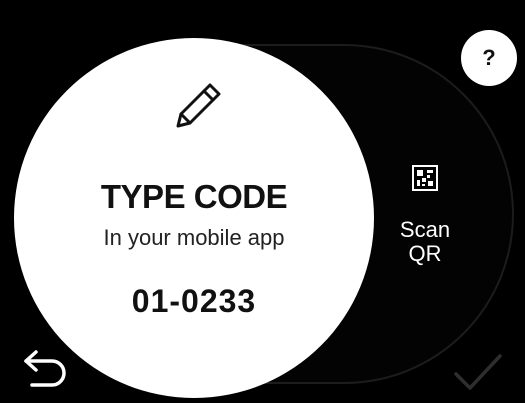 This screenshot has width=525, height=403. I want to click on scan-qr-button: Scan QR, so click(432, 220).